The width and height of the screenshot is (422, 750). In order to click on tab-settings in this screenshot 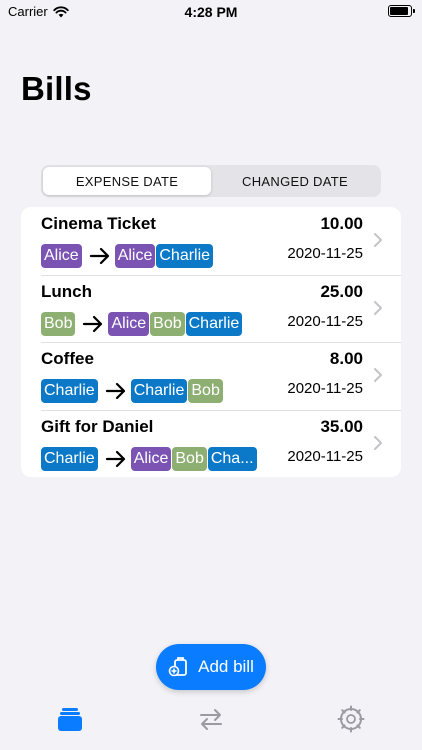, I will do `click(351, 719)`.